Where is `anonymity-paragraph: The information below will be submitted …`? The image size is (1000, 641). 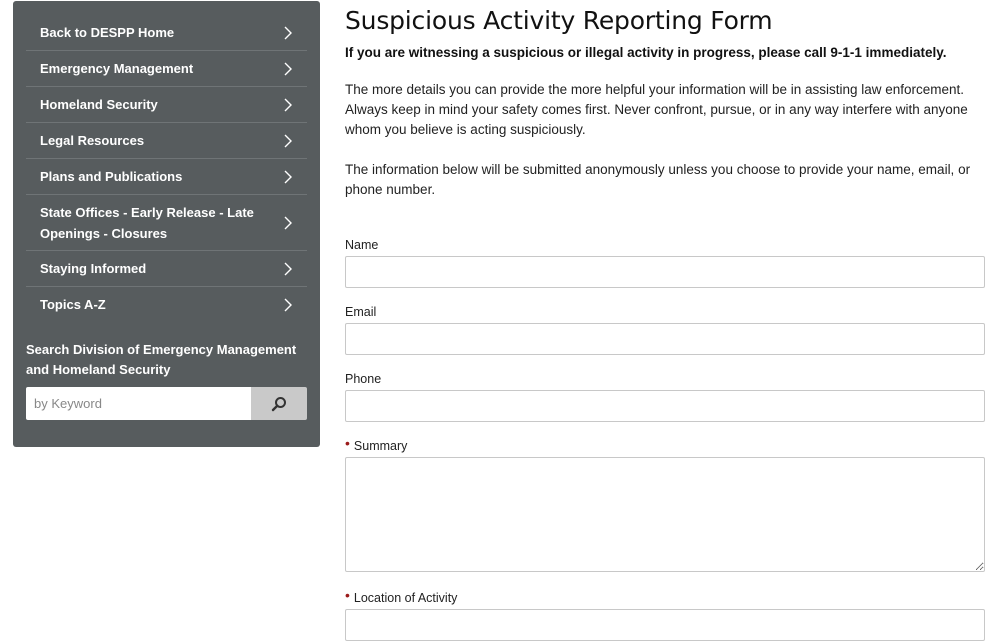 anonymity-paragraph: The information below will be submitted … is located at coordinates (658, 179).